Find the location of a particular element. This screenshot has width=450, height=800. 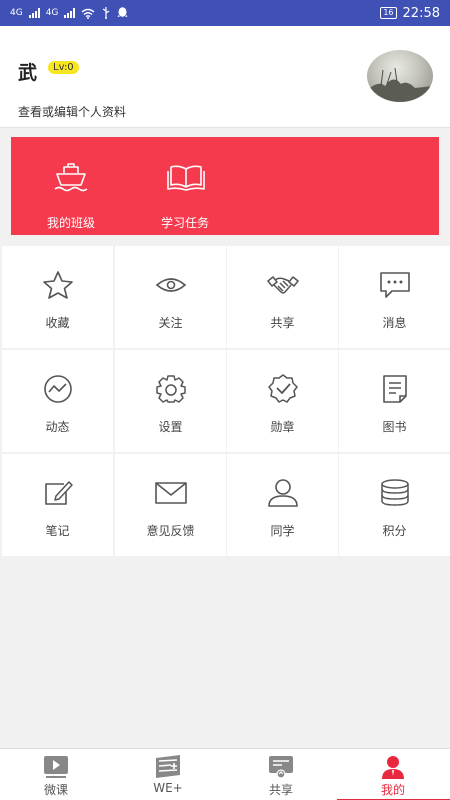

ship-icon is located at coordinates (71, 177).